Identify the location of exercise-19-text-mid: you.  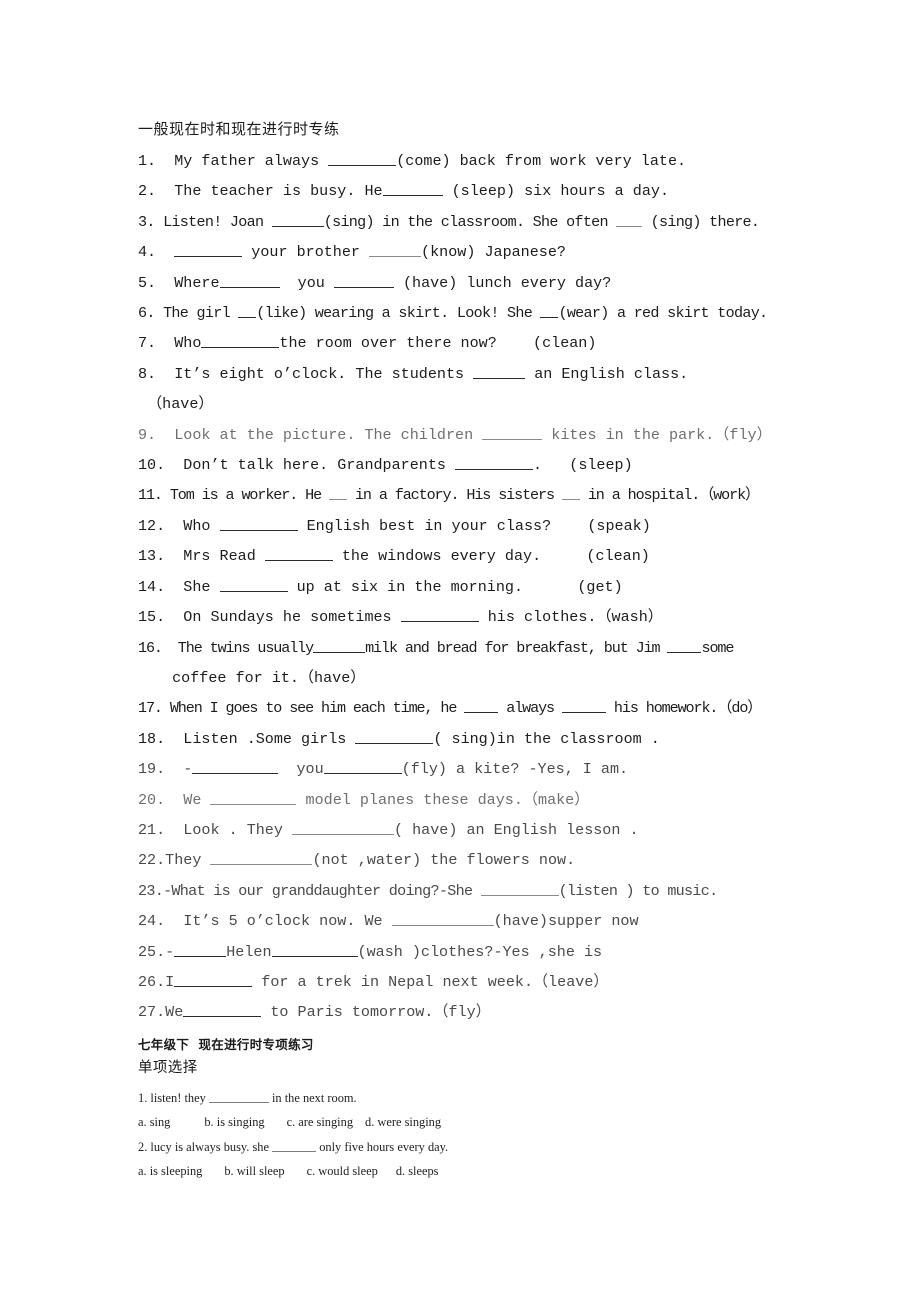
(301, 769).